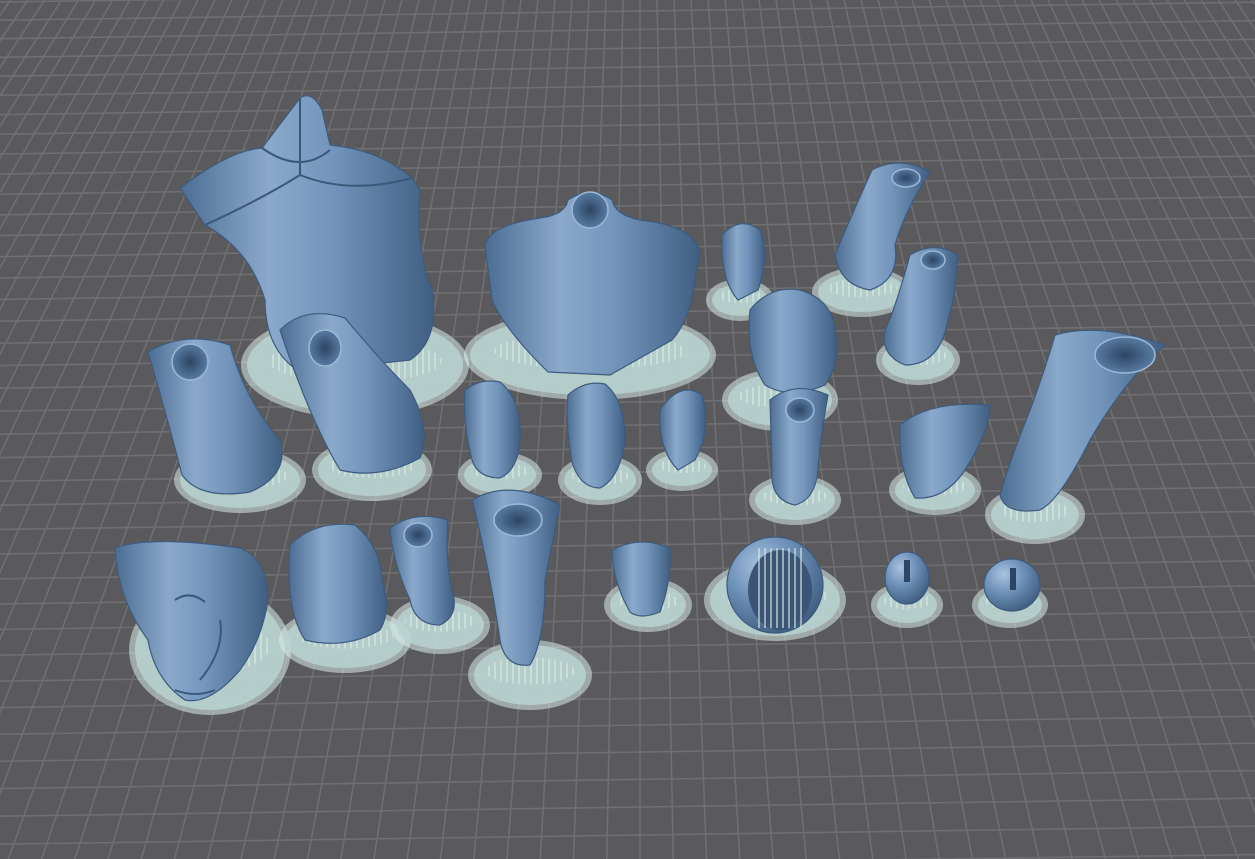 Image resolution: width=1255 pixels, height=859 pixels. What do you see at coordinates (202, 628) in the screenshot?
I see `model-head` at bounding box center [202, 628].